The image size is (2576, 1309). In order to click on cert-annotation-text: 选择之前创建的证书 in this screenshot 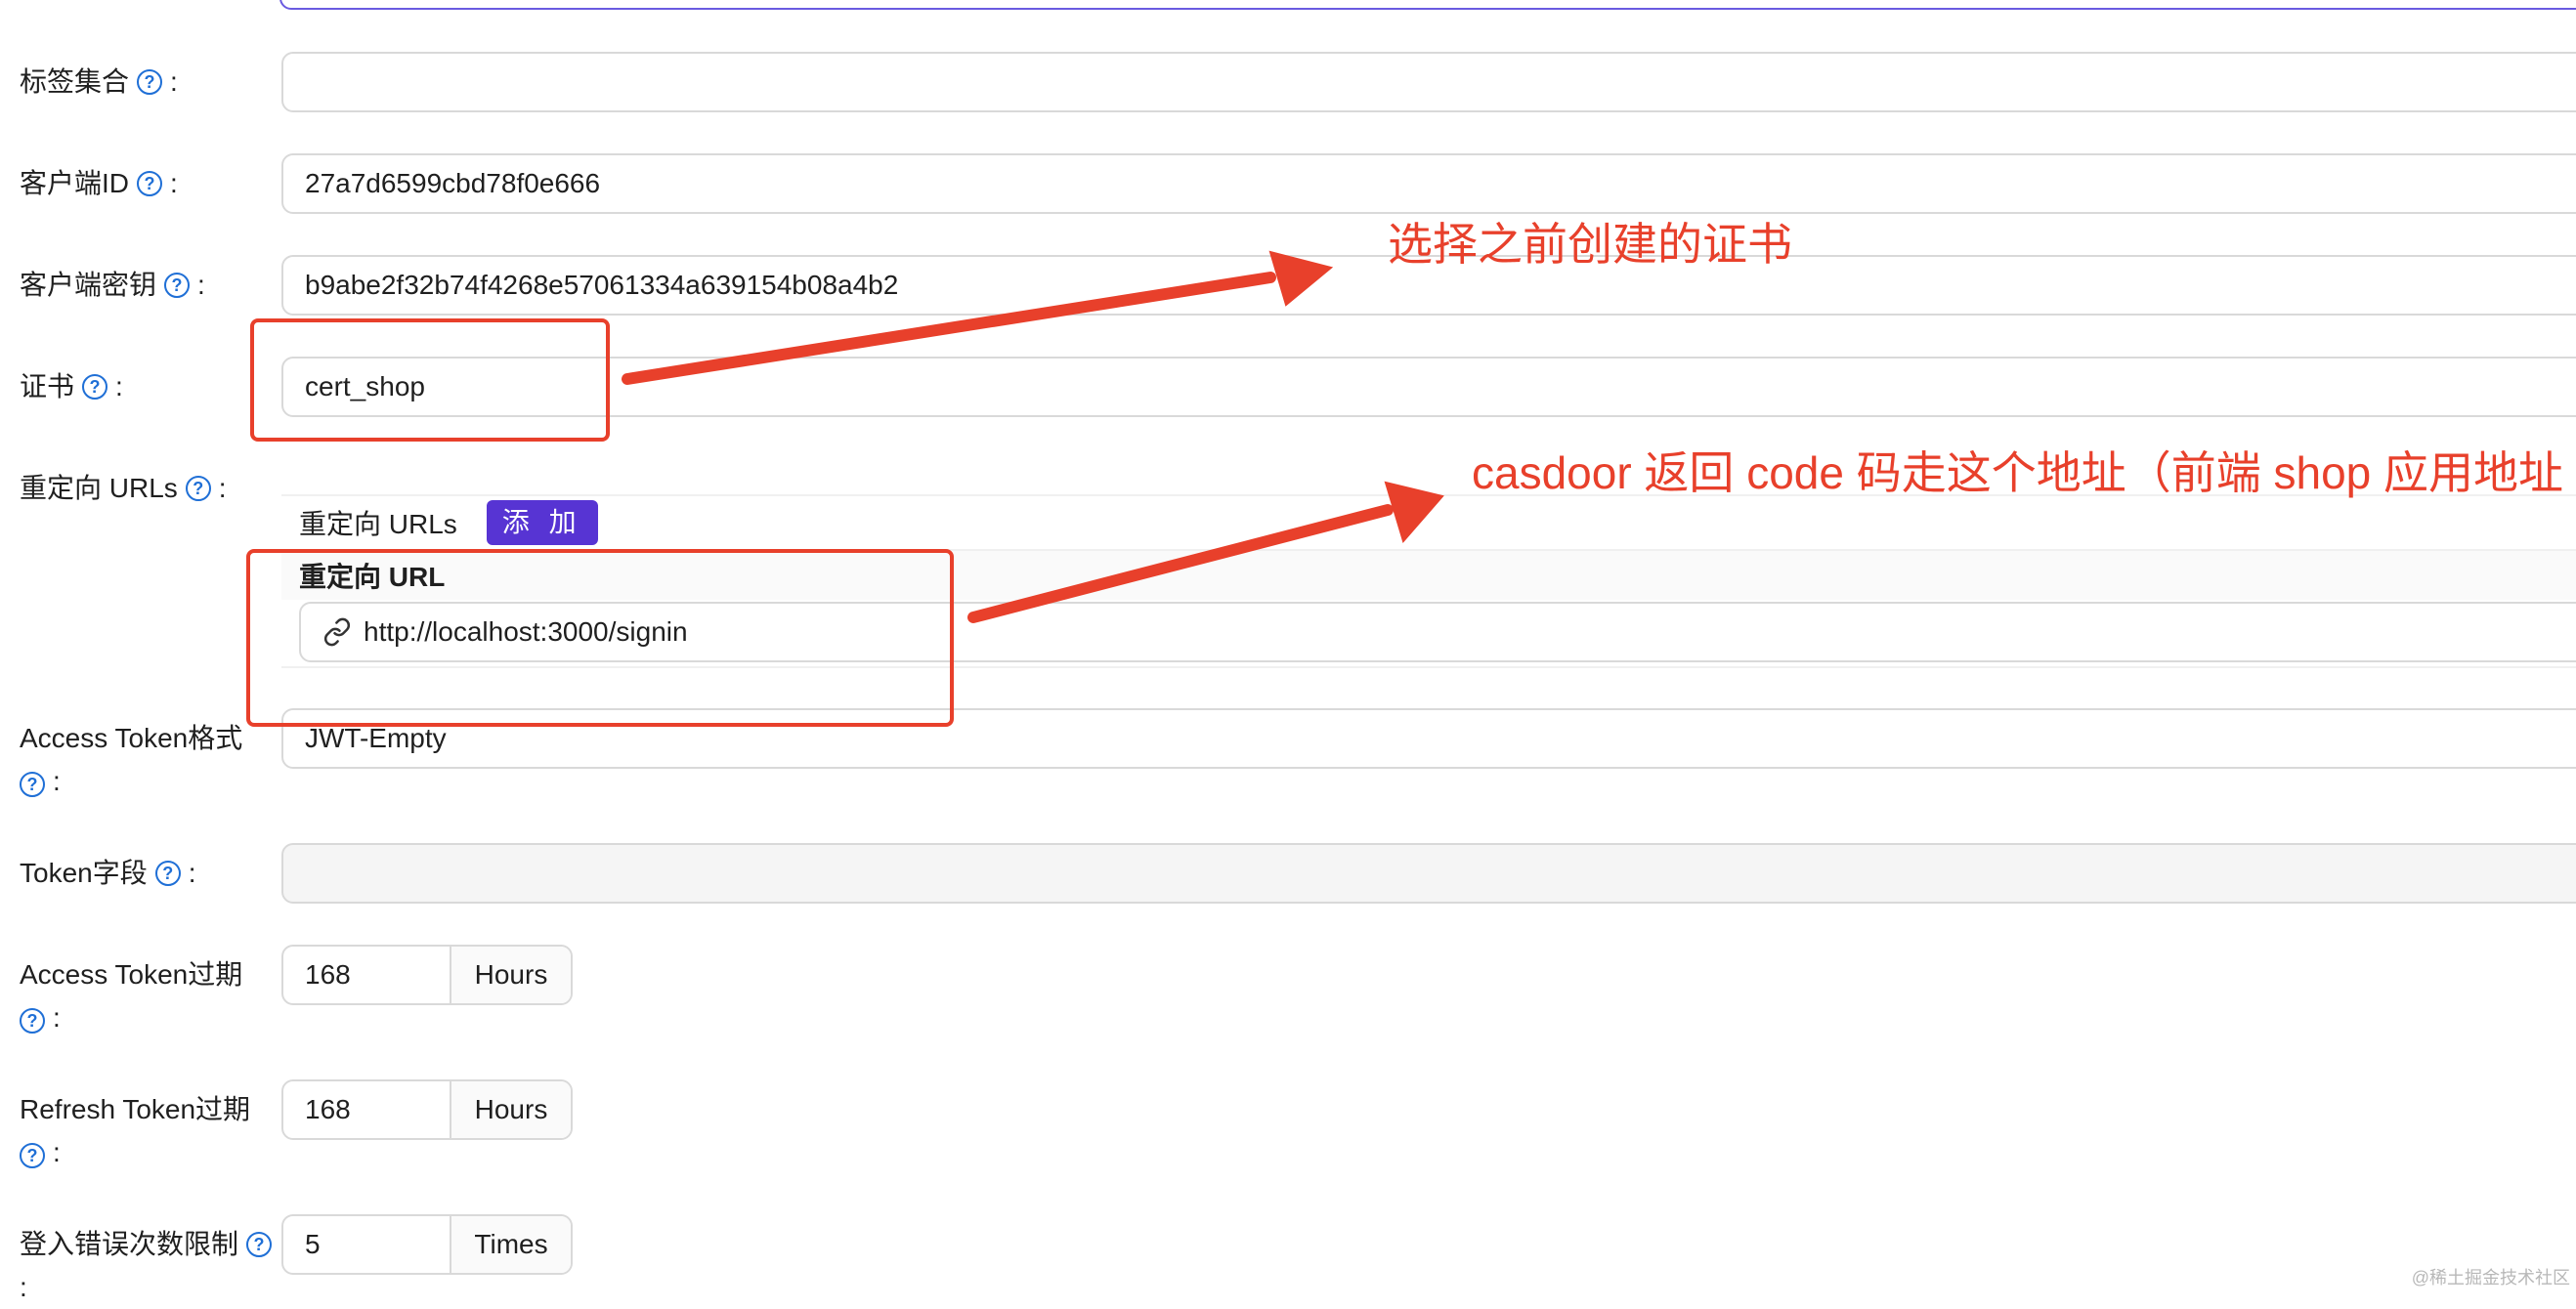, I will do `click(1590, 244)`.